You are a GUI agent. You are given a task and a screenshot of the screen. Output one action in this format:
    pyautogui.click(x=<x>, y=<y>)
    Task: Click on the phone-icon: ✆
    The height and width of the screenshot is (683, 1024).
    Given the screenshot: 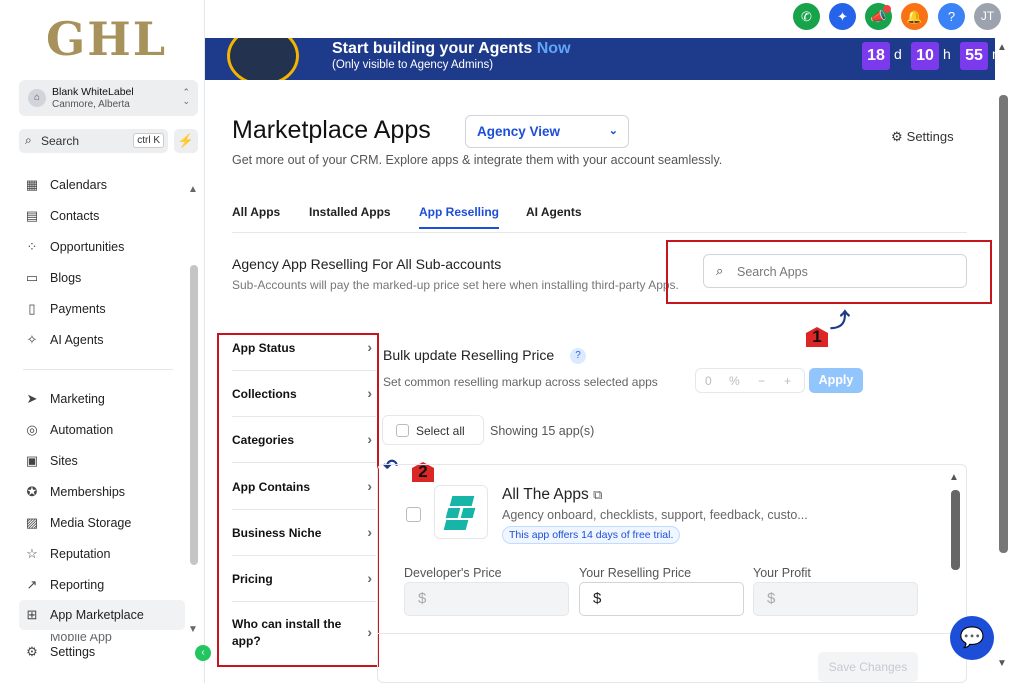 What is the action you would take?
    pyautogui.click(x=806, y=16)
    